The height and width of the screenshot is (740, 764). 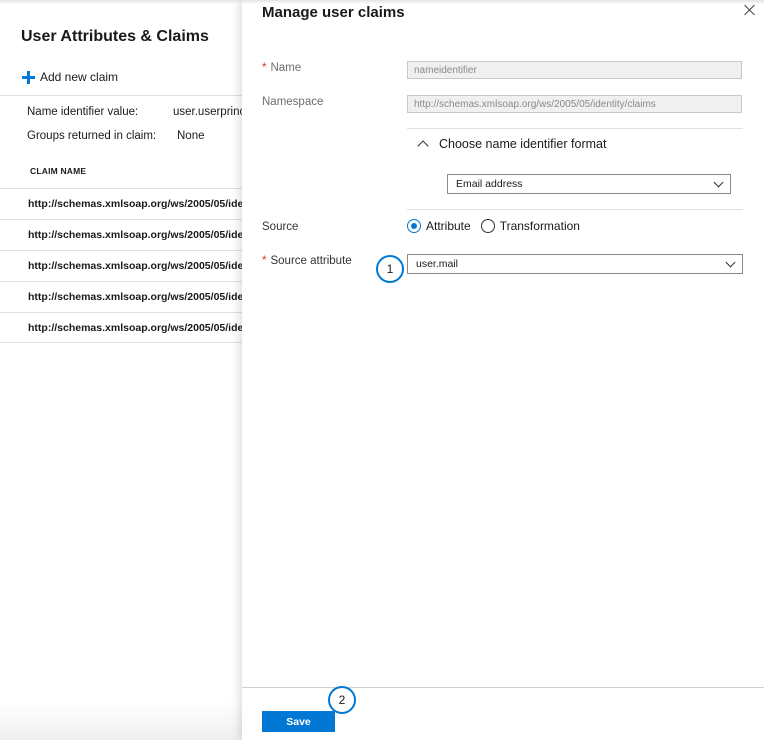 I want to click on footer-divider, so click(x=503, y=687).